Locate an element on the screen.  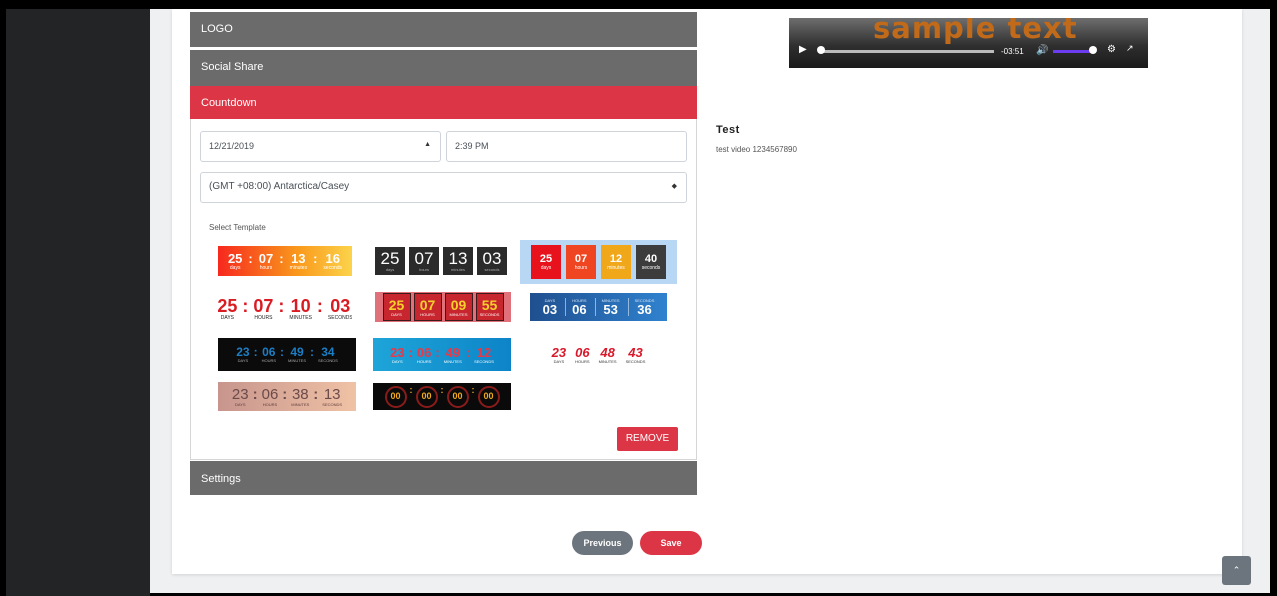
sidebar is located at coordinates (78, 302).